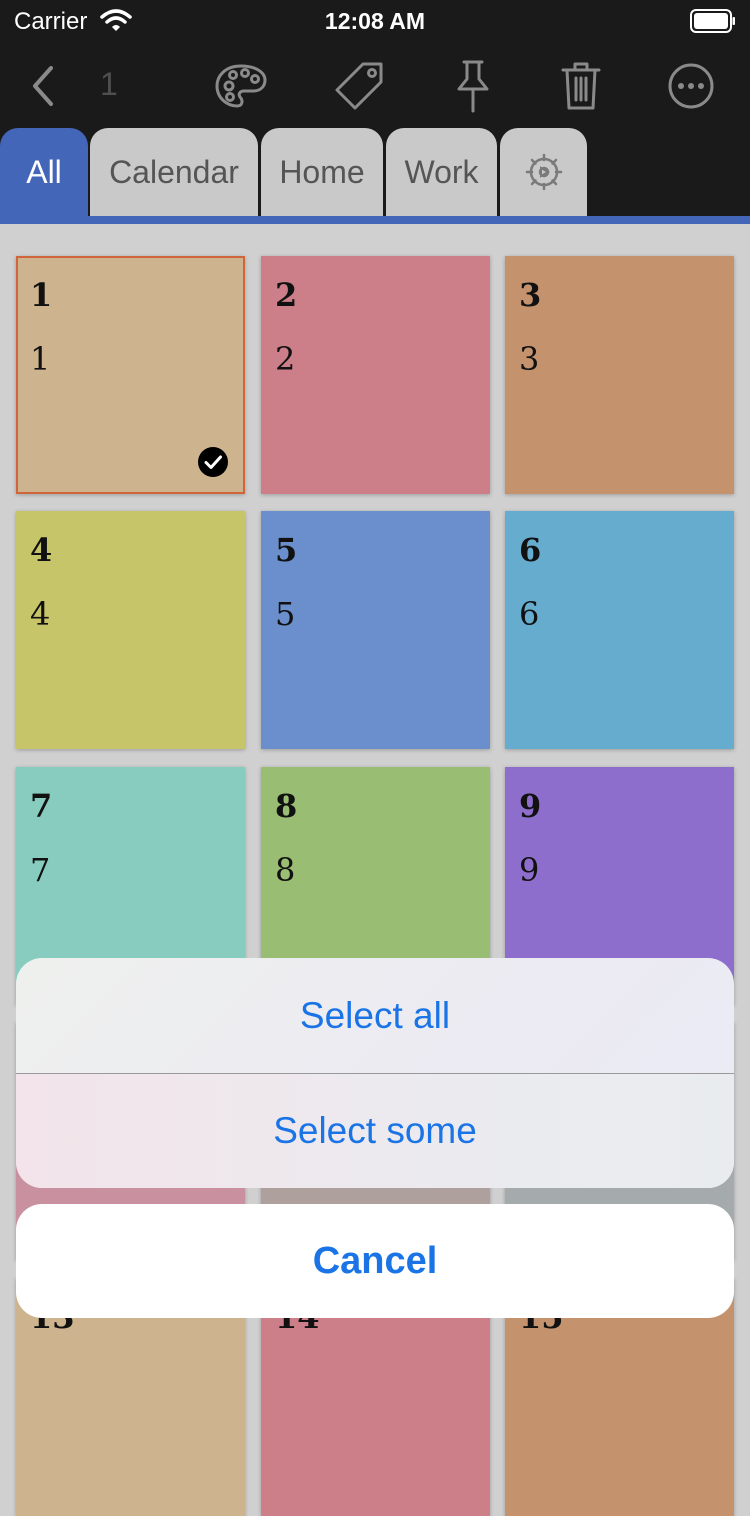 The height and width of the screenshot is (1516, 750). Describe the element at coordinates (375, 375) in the screenshot. I see `note-card: 2 2` at that location.